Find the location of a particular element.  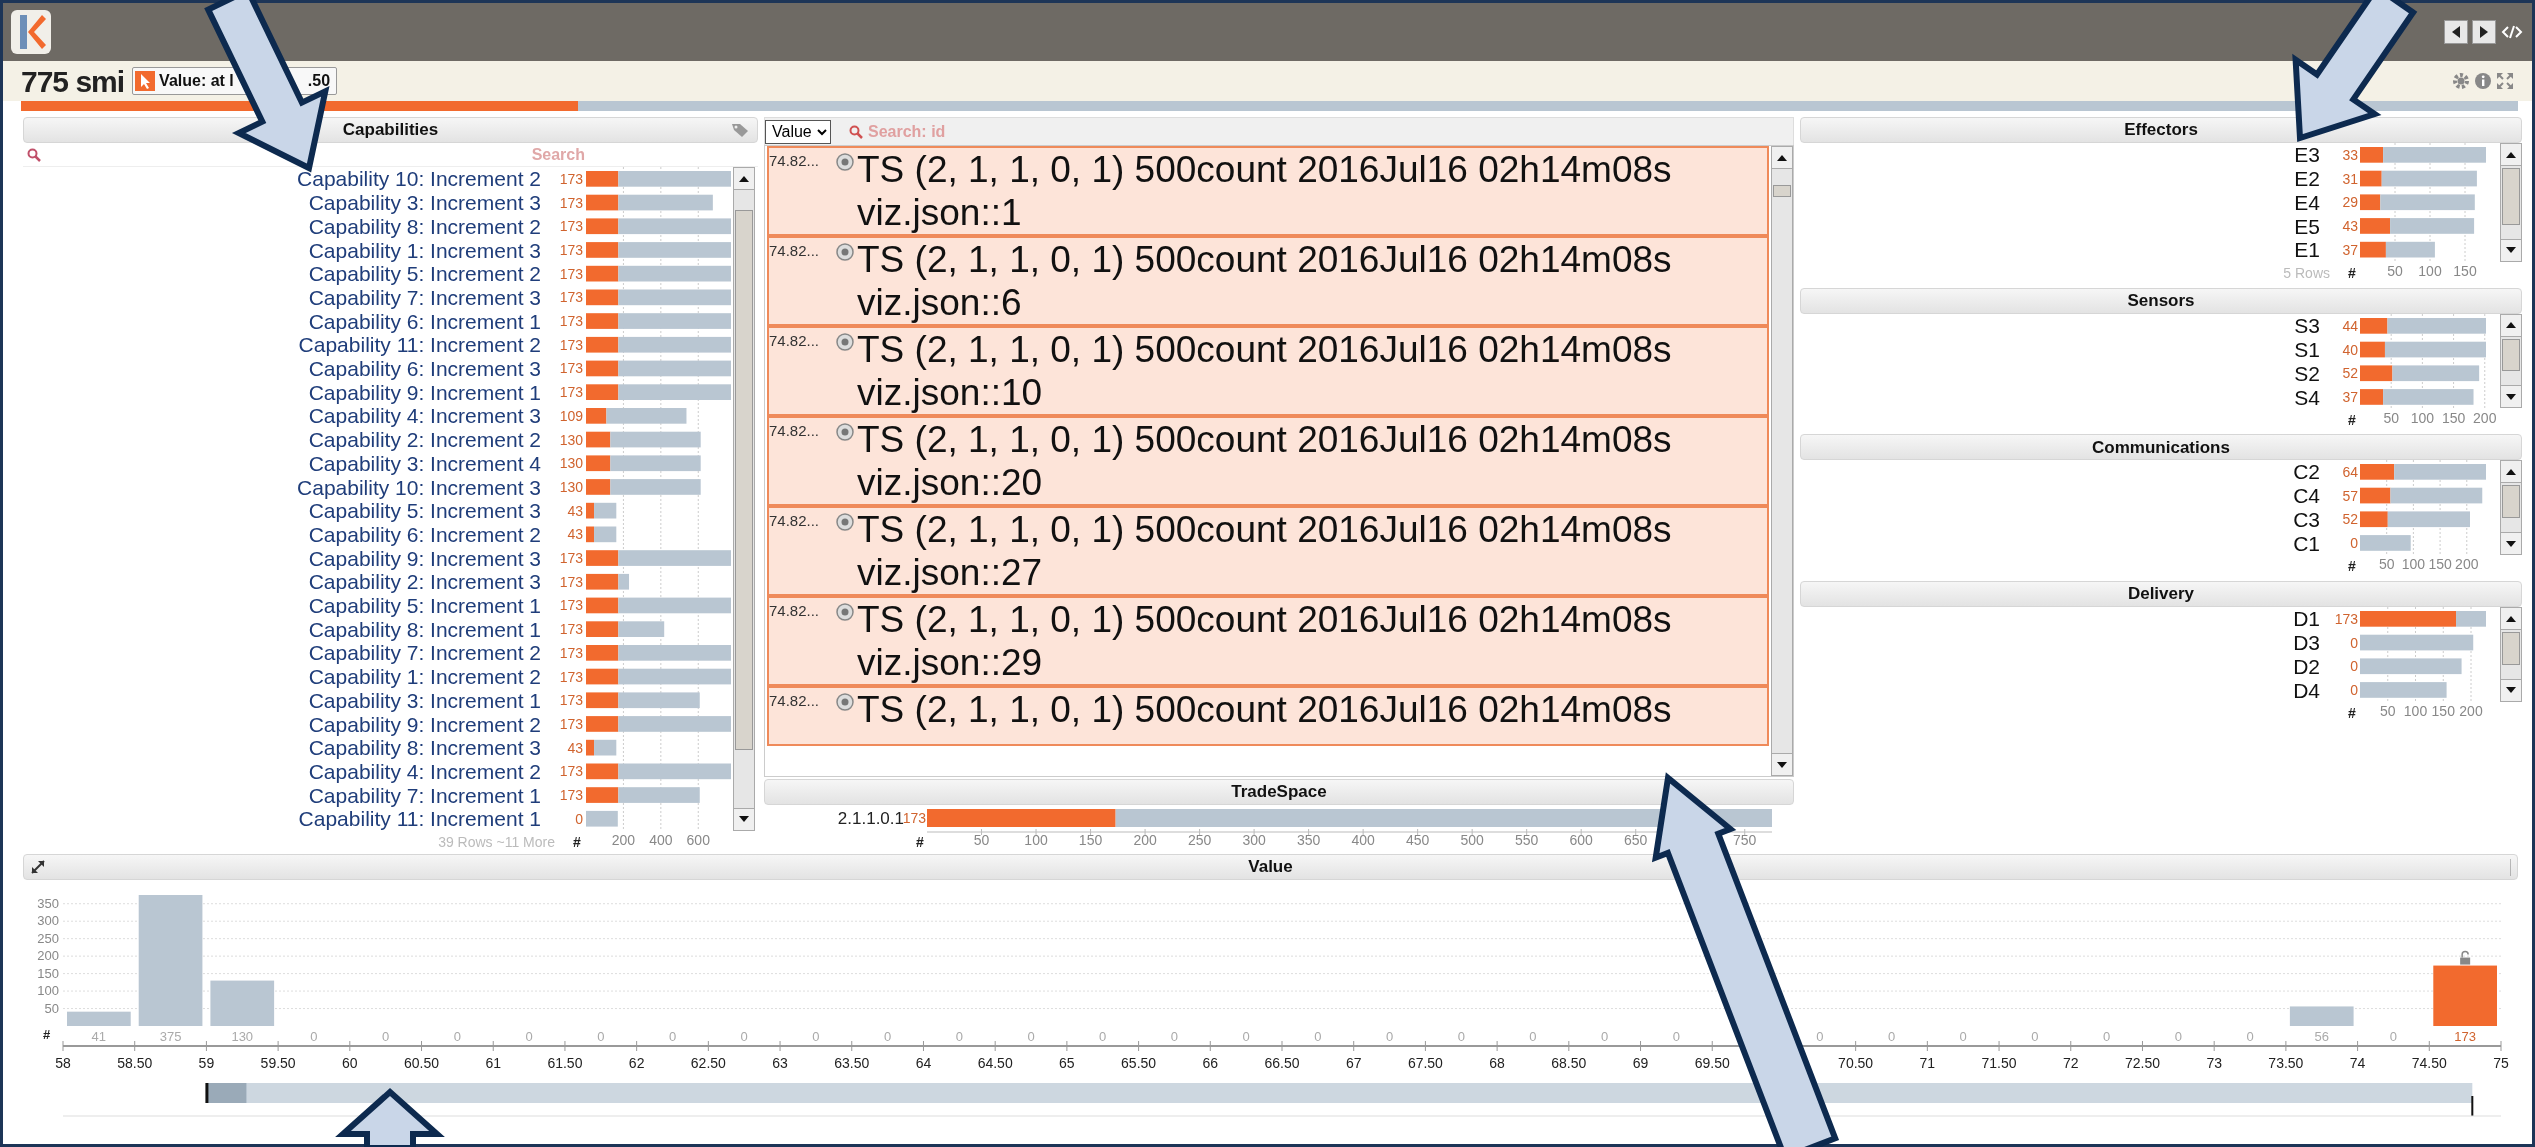

record-row: 74.82... TS (2, 1, 1, 0, 1) 500count 2016Jul16 02h14m08s is located at coordinates (1268, 716).